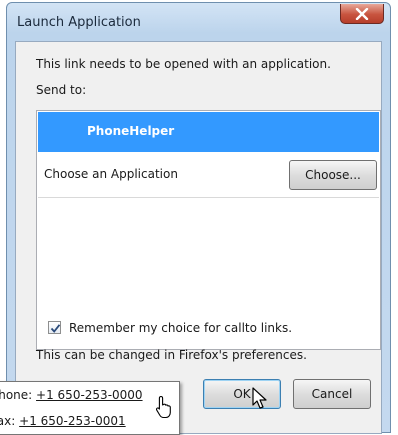 This screenshot has width=398, height=435. I want to click on cancel-button-label: Cancel, so click(332, 394).